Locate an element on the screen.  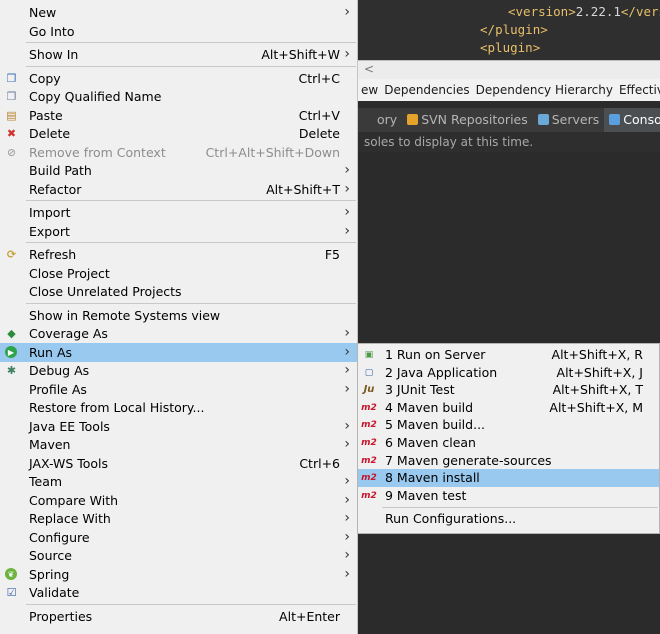
menu-item-source: Source › is located at coordinates (178, 555).